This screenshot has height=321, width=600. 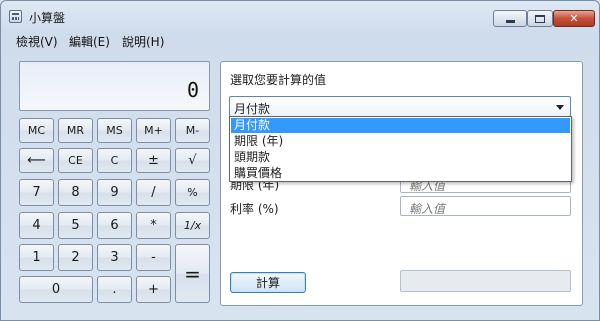 I want to click on close-button: ✕, so click(x=574, y=18).